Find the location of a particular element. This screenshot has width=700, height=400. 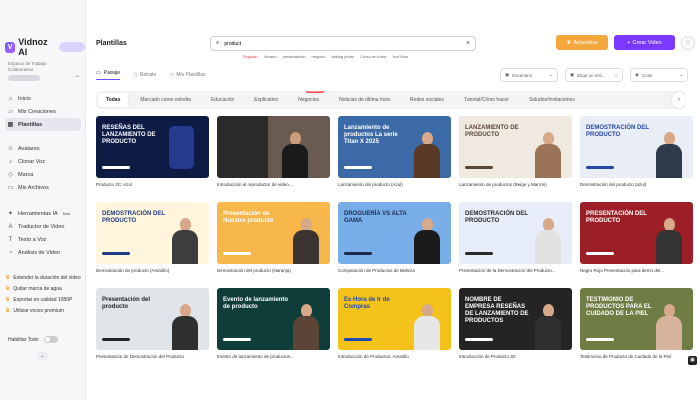

analysis-icon: ◔ is located at coordinates (10, 252).